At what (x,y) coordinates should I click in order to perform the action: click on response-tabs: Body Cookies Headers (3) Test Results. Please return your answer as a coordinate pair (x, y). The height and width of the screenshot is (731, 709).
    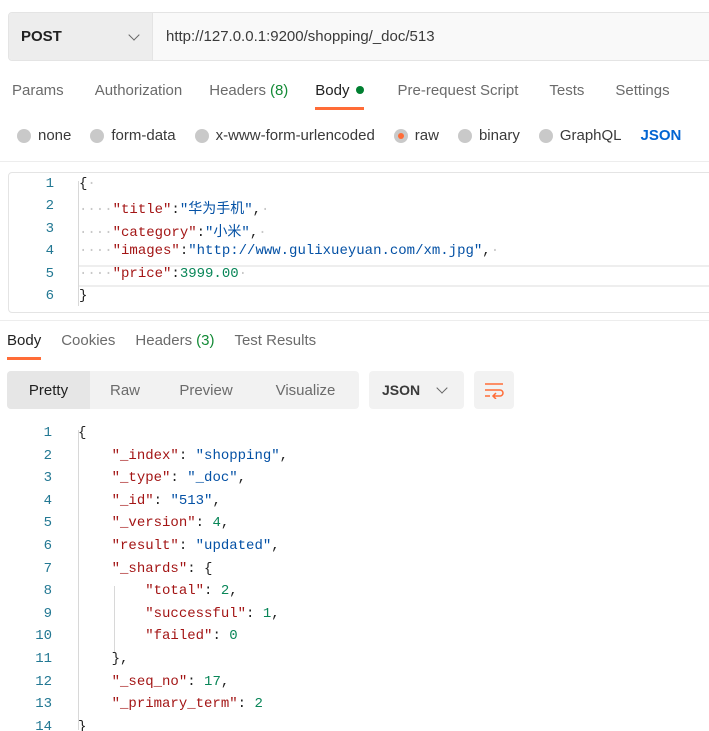
    Looking at the image, I should click on (161, 346).